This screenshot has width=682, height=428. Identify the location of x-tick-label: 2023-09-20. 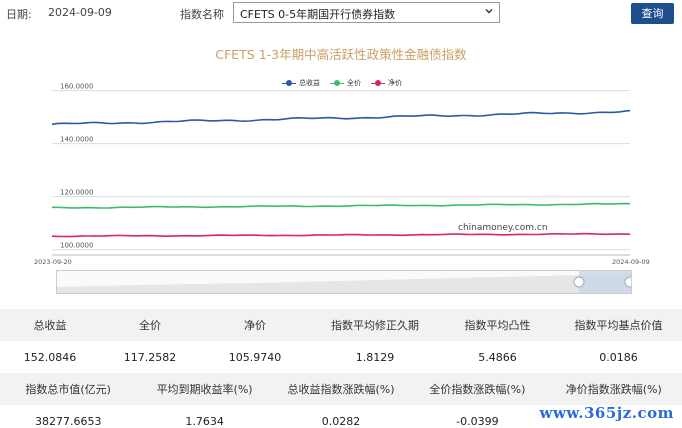
(53, 262).